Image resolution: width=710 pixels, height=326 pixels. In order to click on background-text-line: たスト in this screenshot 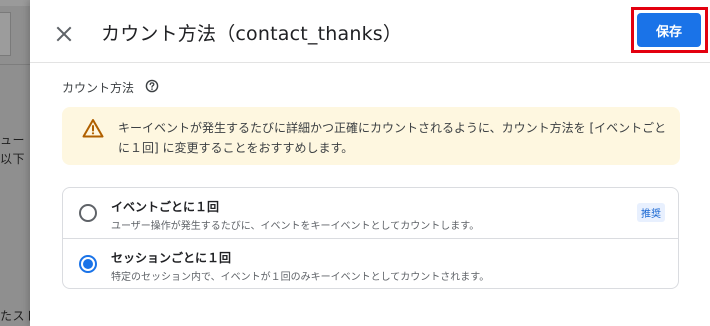, I will do `click(15, 316)`.